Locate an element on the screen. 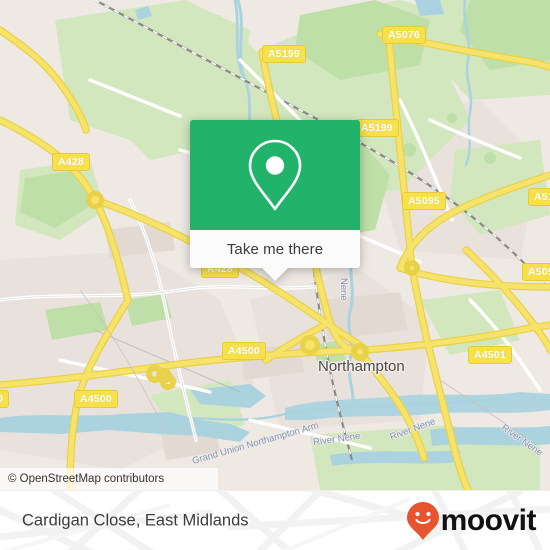  map-pin-icon is located at coordinates (275, 175).